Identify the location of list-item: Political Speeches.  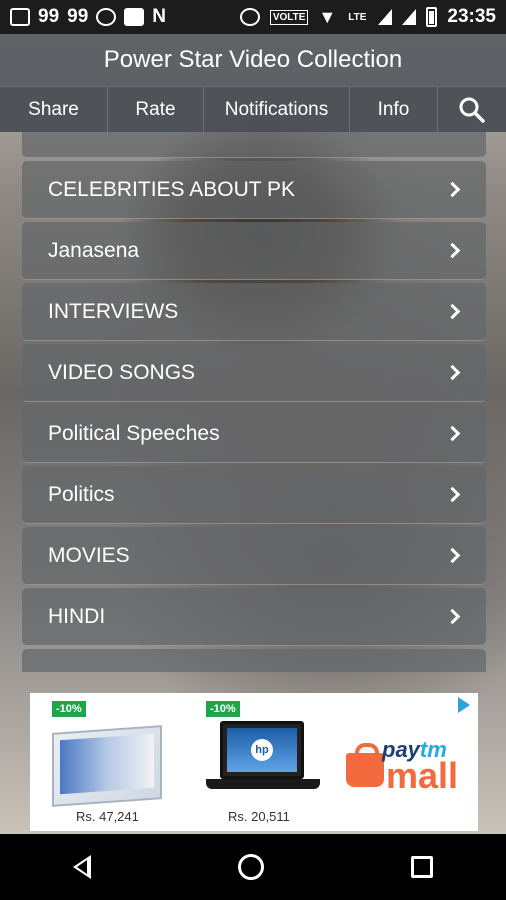
(254, 434).